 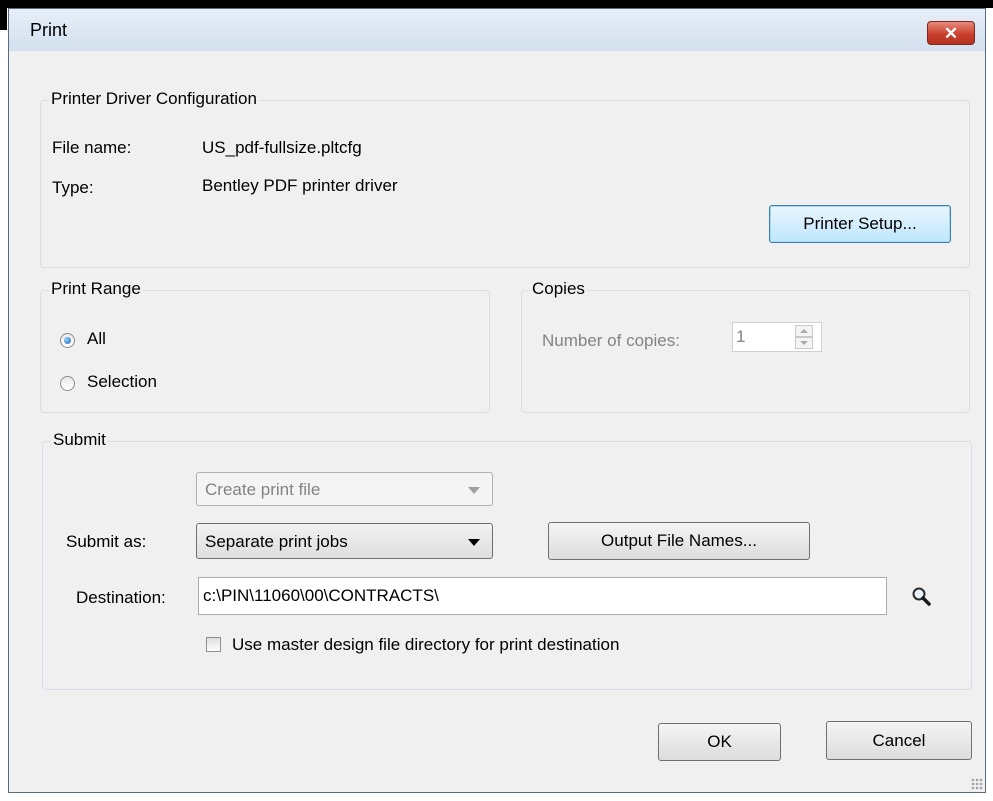 What do you see at coordinates (96, 289) in the screenshot?
I see `print-range-legend: Print Range` at bounding box center [96, 289].